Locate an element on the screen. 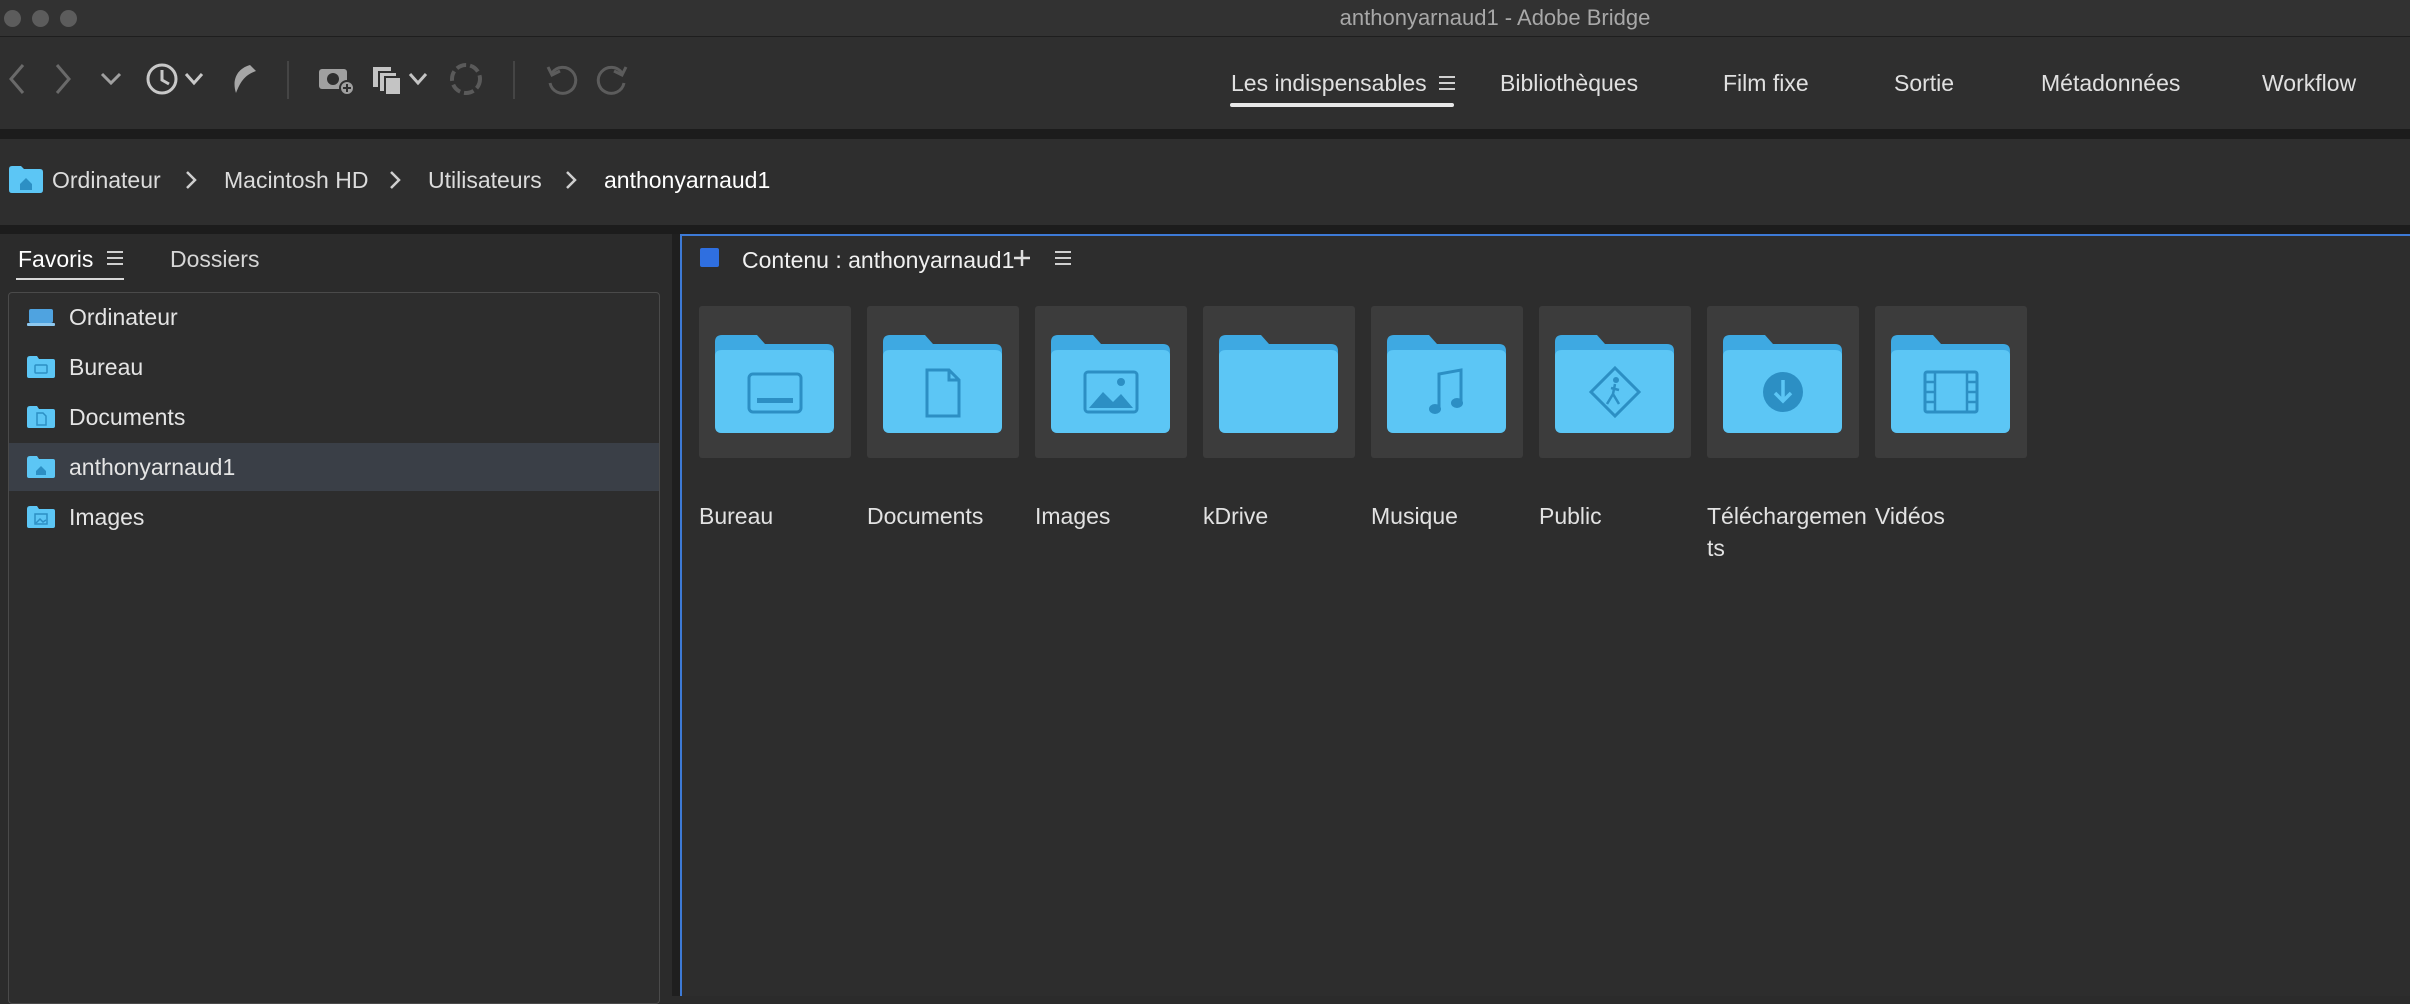 The width and height of the screenshot is (2410, 1004). favorite-label: Bureau is located at coordinates (106, 367).